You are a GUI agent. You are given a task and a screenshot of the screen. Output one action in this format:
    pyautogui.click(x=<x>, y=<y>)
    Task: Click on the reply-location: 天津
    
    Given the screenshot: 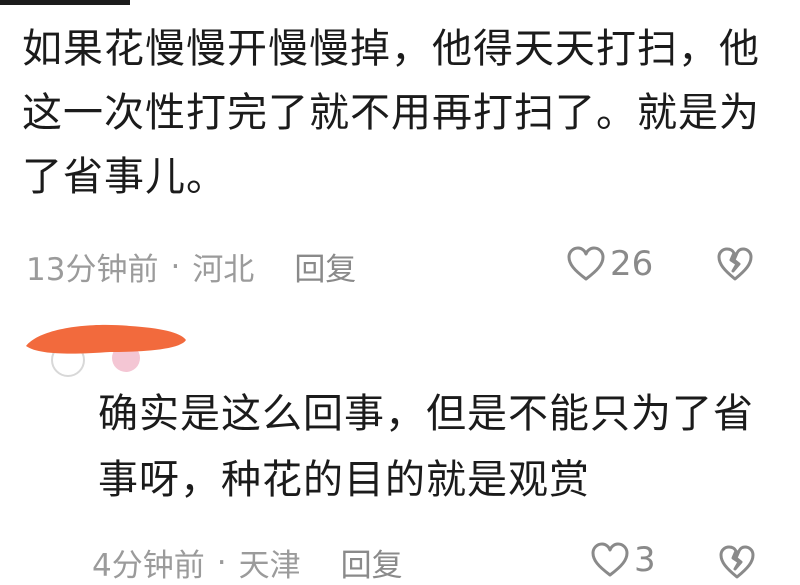 What is the action you would take?
    pyautogui.click(x=269, y=566)
    